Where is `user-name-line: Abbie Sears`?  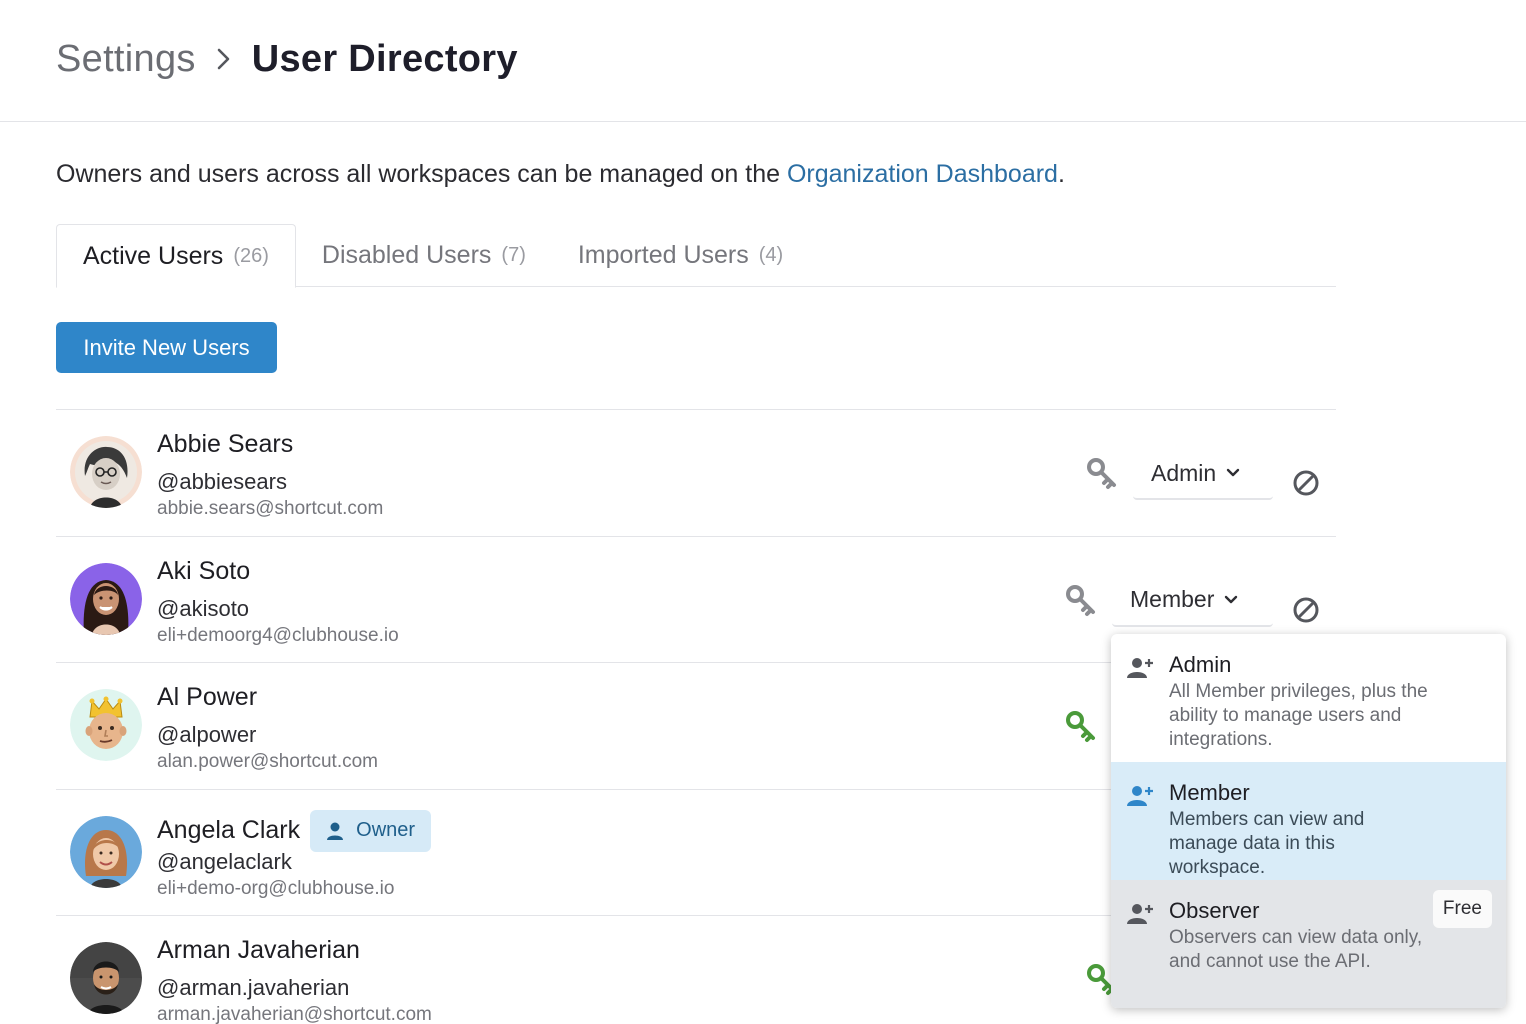
user-name-line: Abbie Sears is located at coordinates (225, 444).